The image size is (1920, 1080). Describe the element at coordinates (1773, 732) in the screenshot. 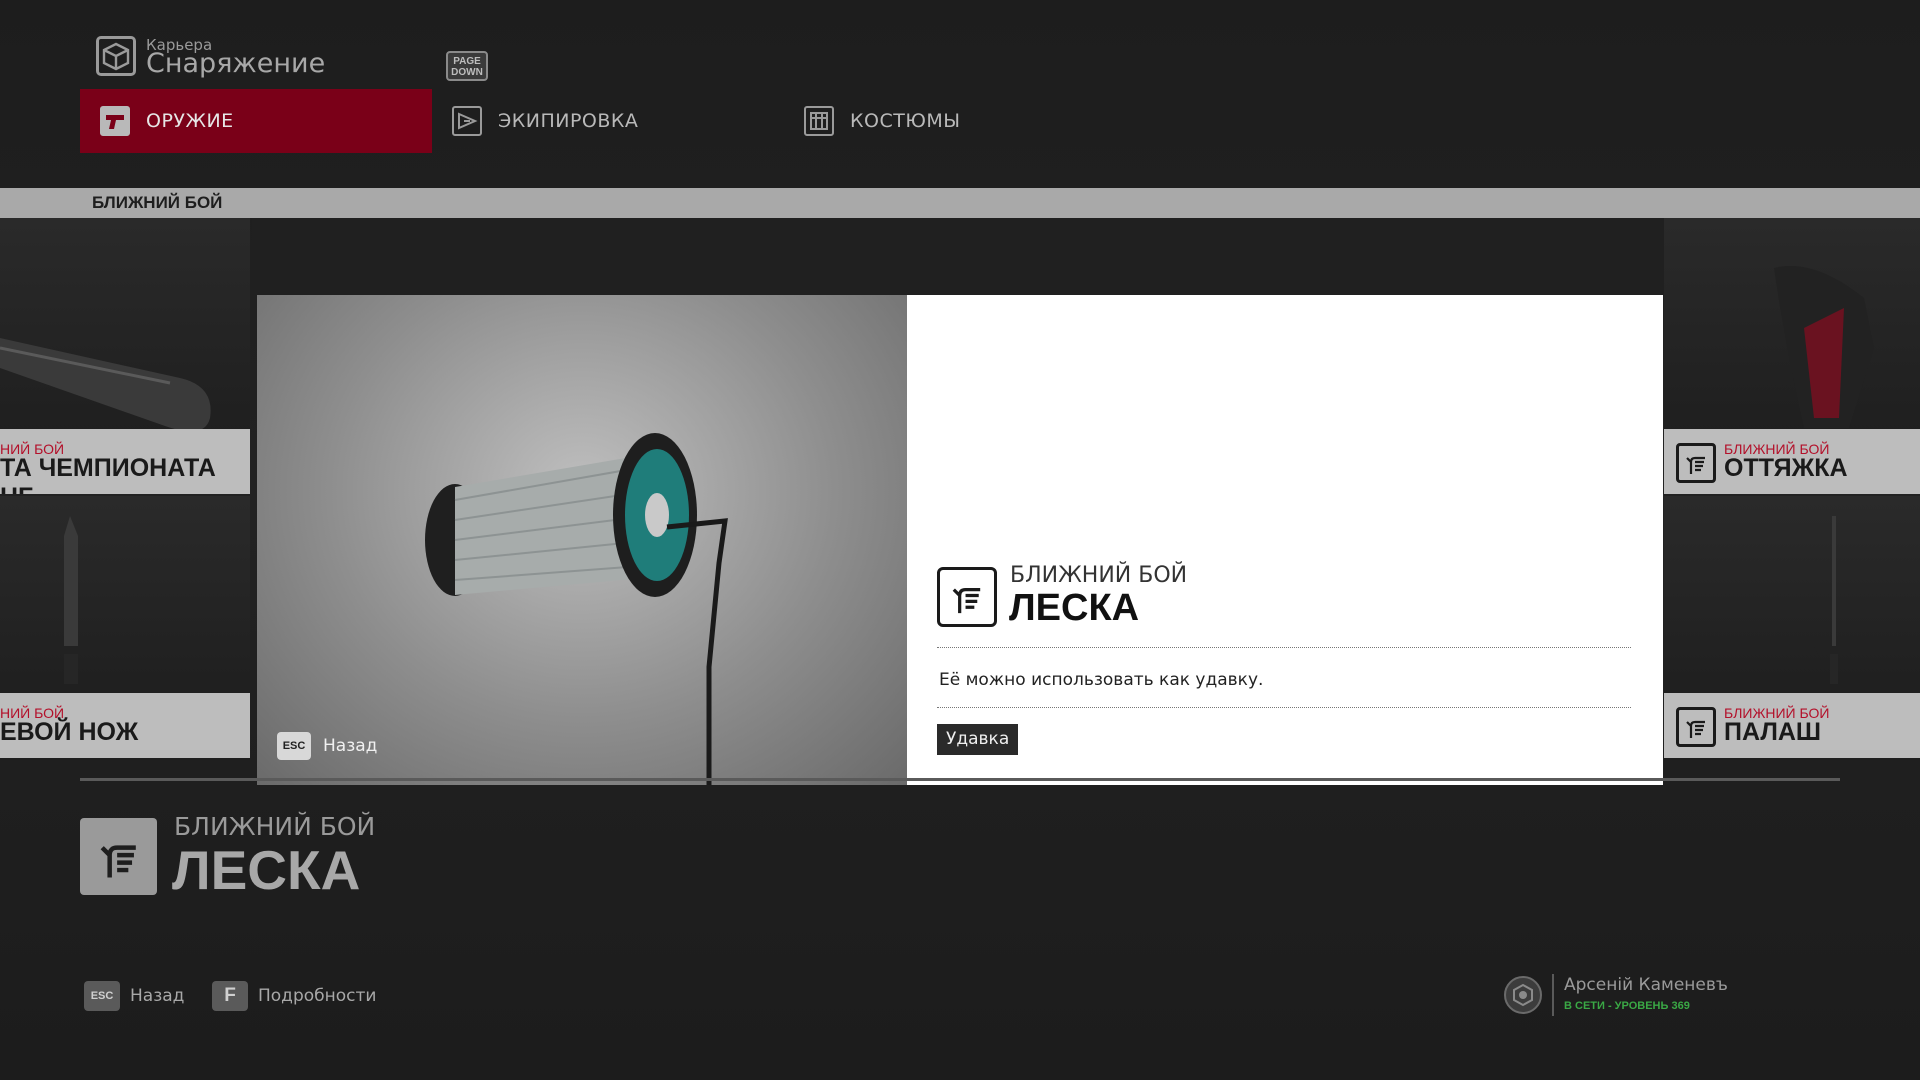

I see `card-name: ПАЛАШ` at that location.